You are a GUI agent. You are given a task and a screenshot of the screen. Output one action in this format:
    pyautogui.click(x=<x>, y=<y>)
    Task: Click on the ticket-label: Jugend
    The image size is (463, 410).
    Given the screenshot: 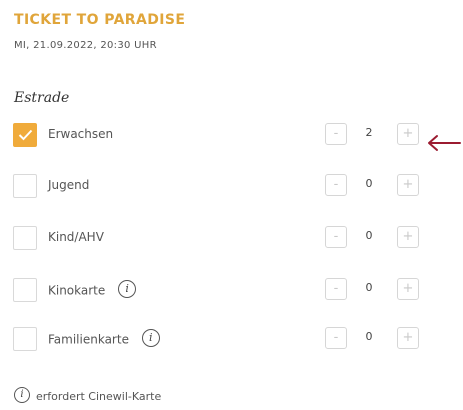 What is the action you would take?
    pyautogui.click(x=69, y=185)
    